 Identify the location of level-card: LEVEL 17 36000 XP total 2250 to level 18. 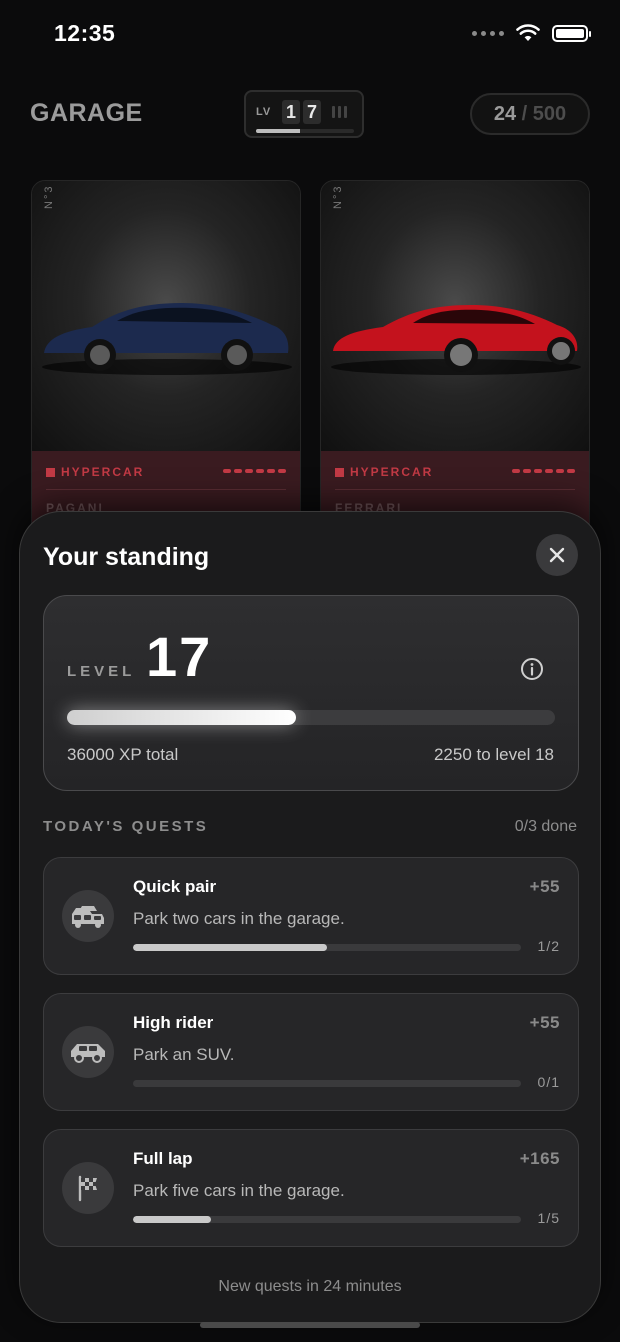
(311, 693).